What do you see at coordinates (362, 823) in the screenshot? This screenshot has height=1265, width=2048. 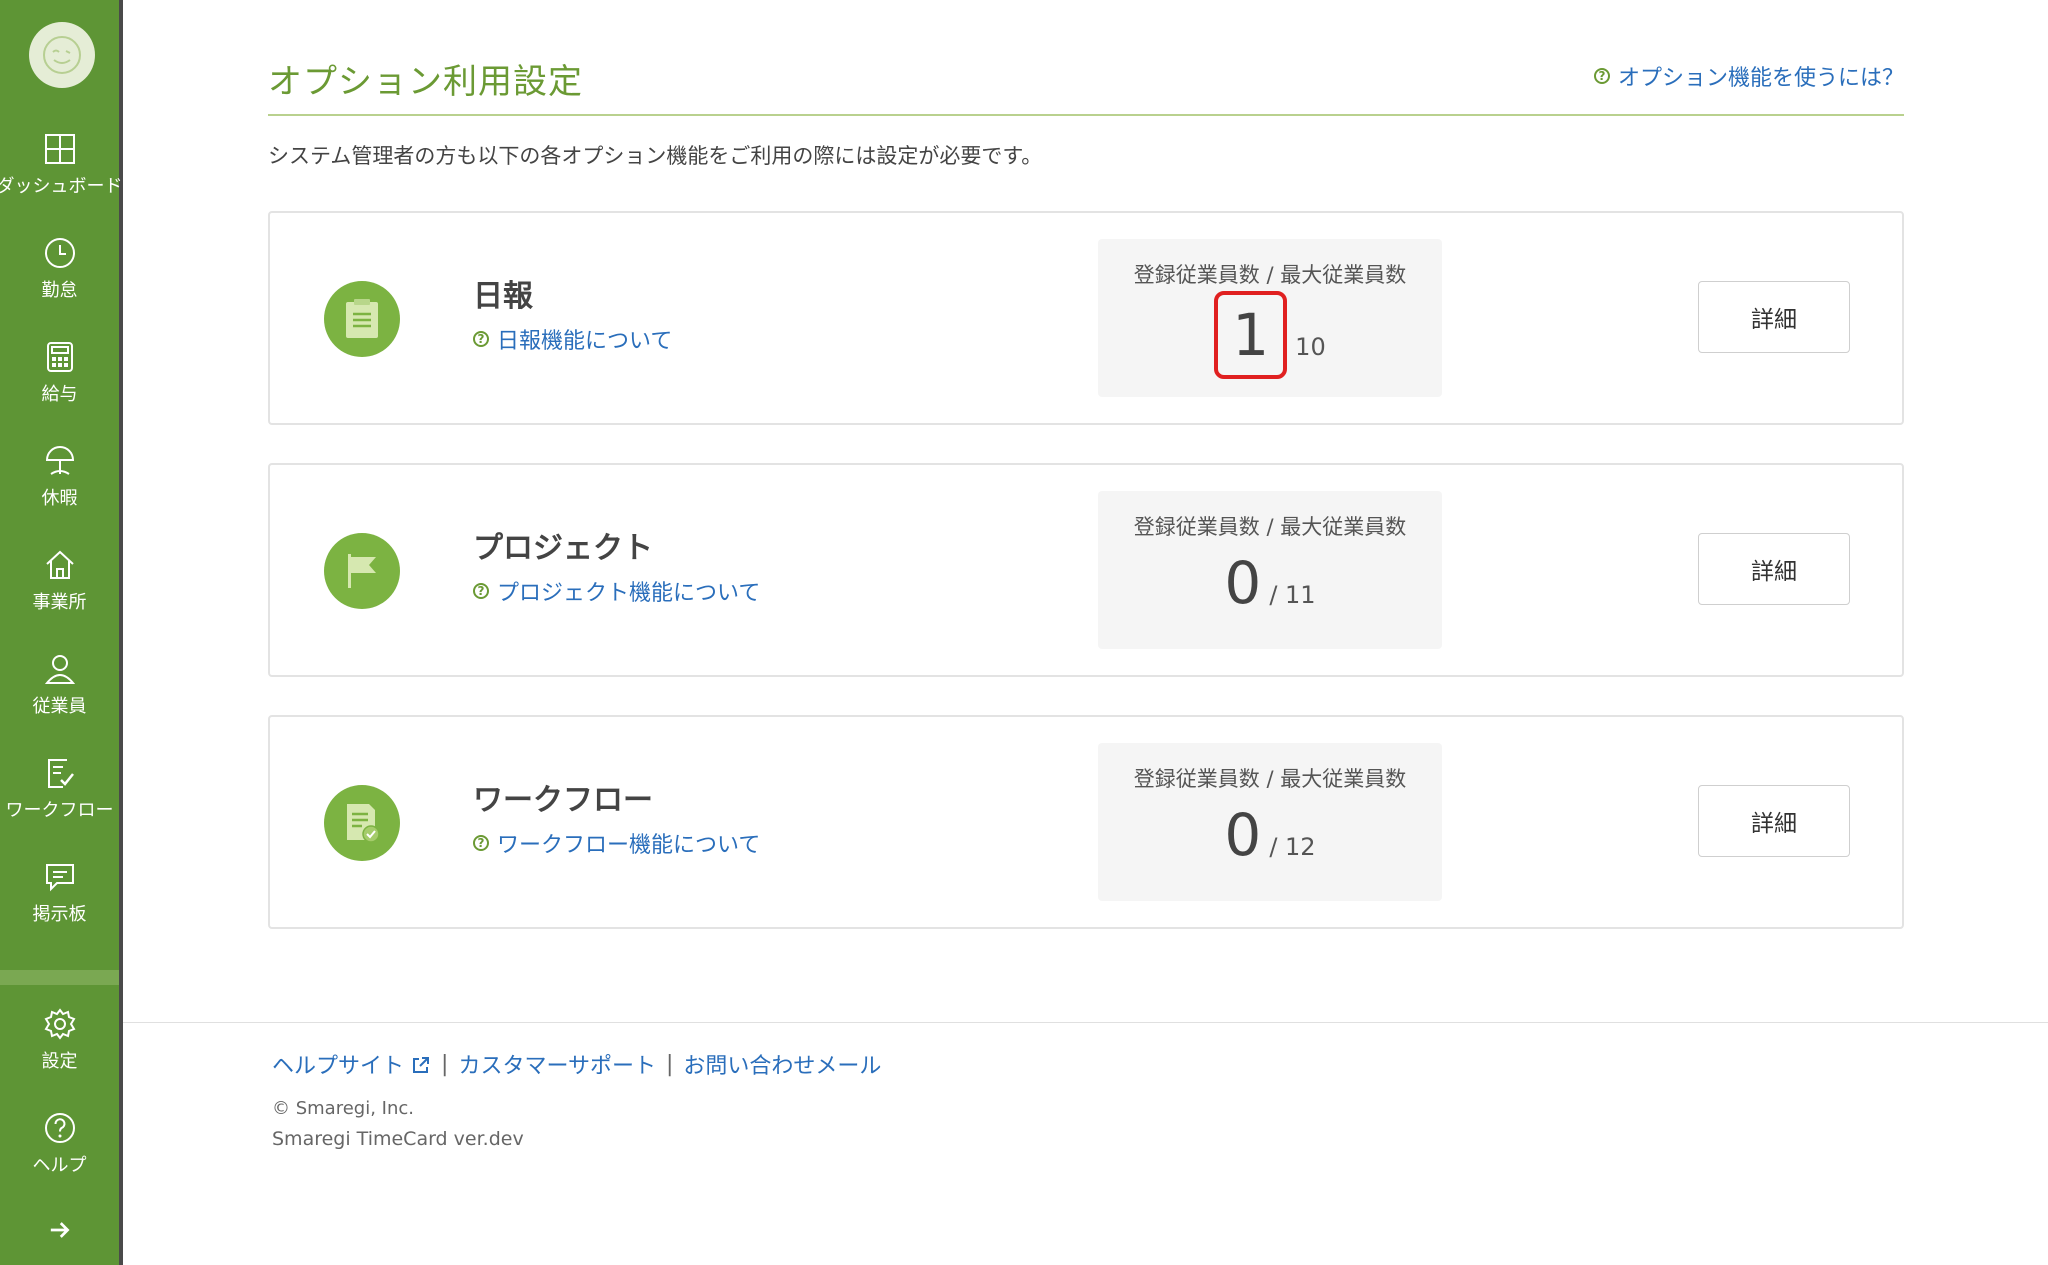 I see `document-check-icon` at bounding box center [362, 823].